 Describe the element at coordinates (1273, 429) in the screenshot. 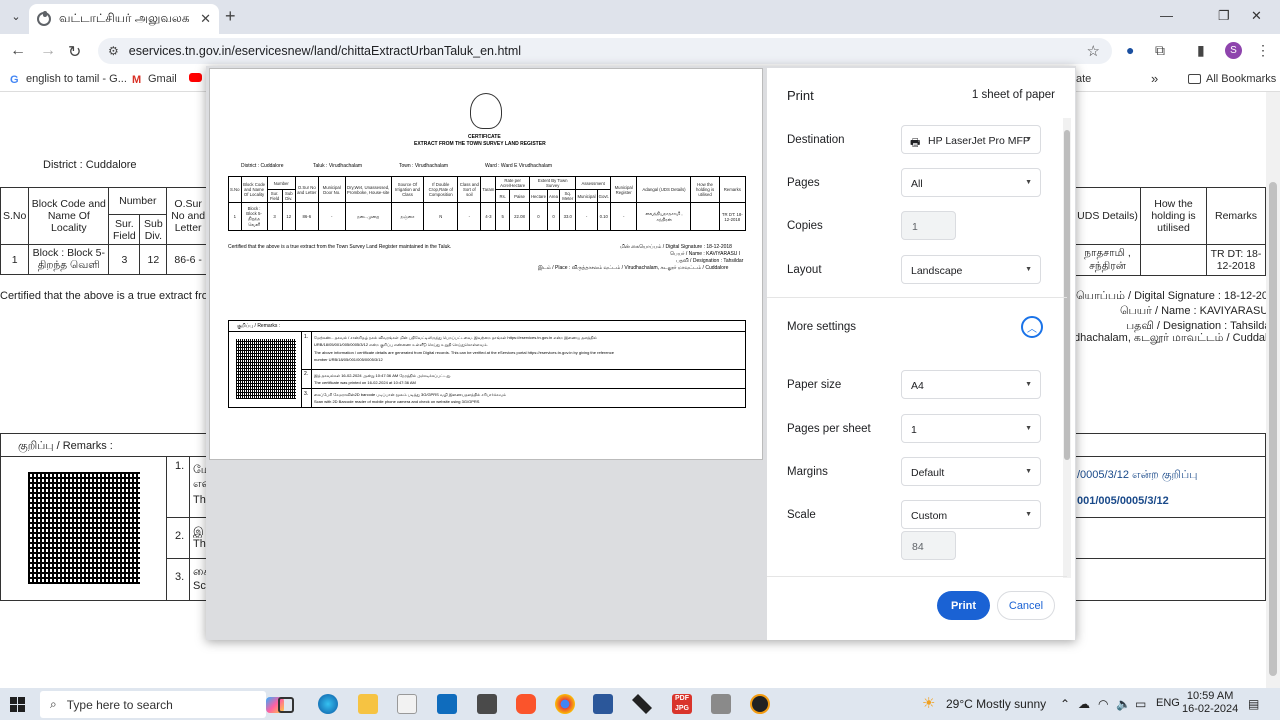

I see `page-scroll-thumb` at that location.